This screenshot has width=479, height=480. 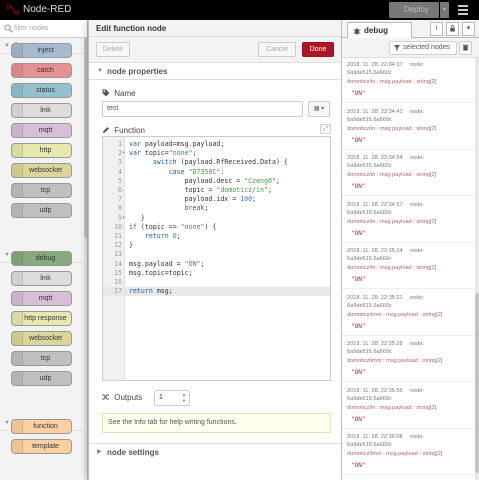 What do you see at coordinates (436, 29) in the screenshot?
I see `info-icon: i` at bounding box center [436, 29].